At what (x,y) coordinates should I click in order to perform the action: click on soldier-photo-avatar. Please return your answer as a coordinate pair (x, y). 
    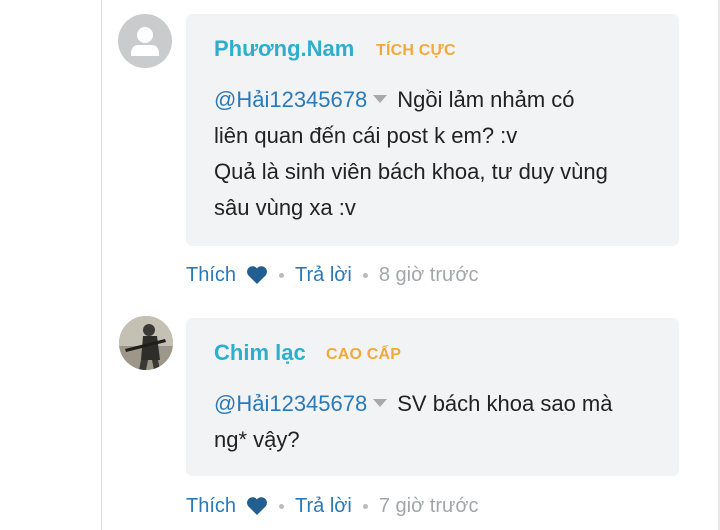
    Looking at the image, I should click on (146, 343).